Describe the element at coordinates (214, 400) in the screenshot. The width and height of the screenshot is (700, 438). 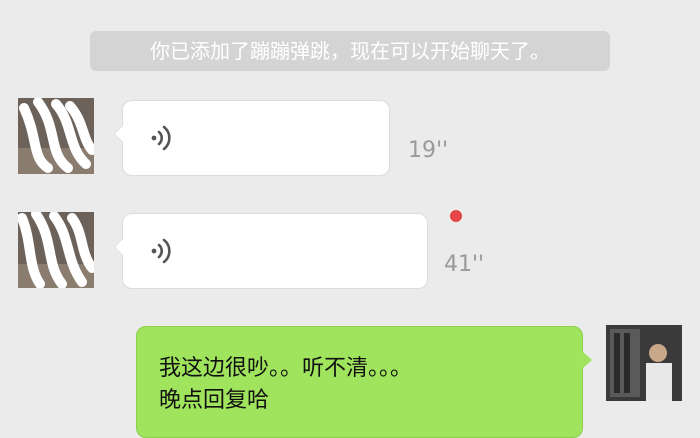
I see `message-line: 晚点回复哈` at that location.